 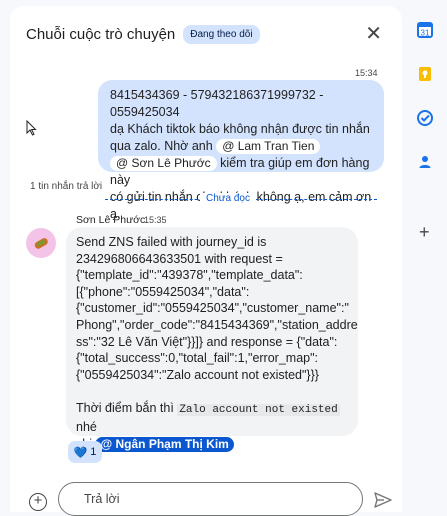 What do you see at coordinates (163, 163) in the screenshot?
I see `mention-chip: @ Sơn Lê Phước` at bounding box center [163, 163].